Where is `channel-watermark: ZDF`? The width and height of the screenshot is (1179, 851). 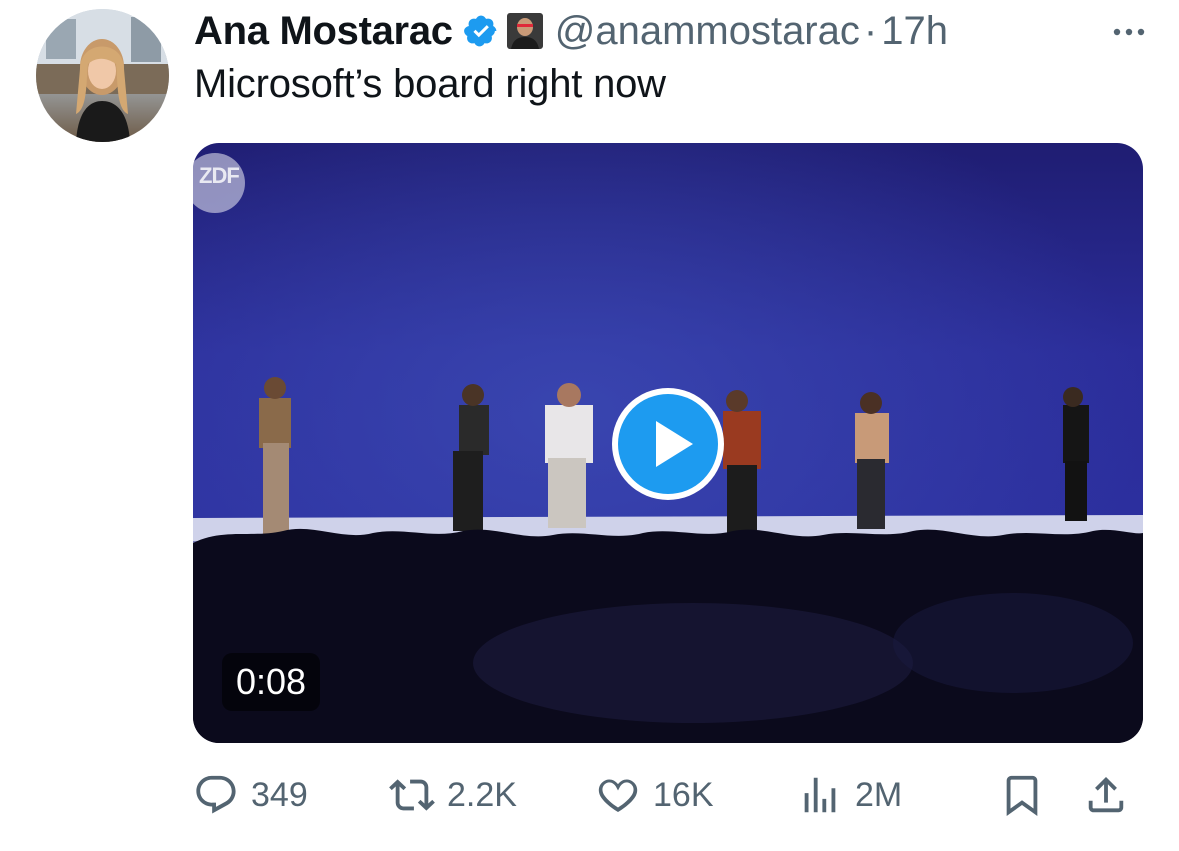 channel-watermark: ZDF is located at coordinates (219, 175).